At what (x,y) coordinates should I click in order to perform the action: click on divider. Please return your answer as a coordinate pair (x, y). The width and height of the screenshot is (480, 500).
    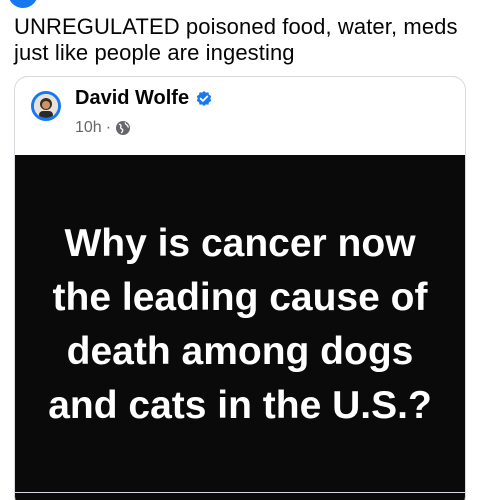
    Looking at the image, I should click on (240, 492).